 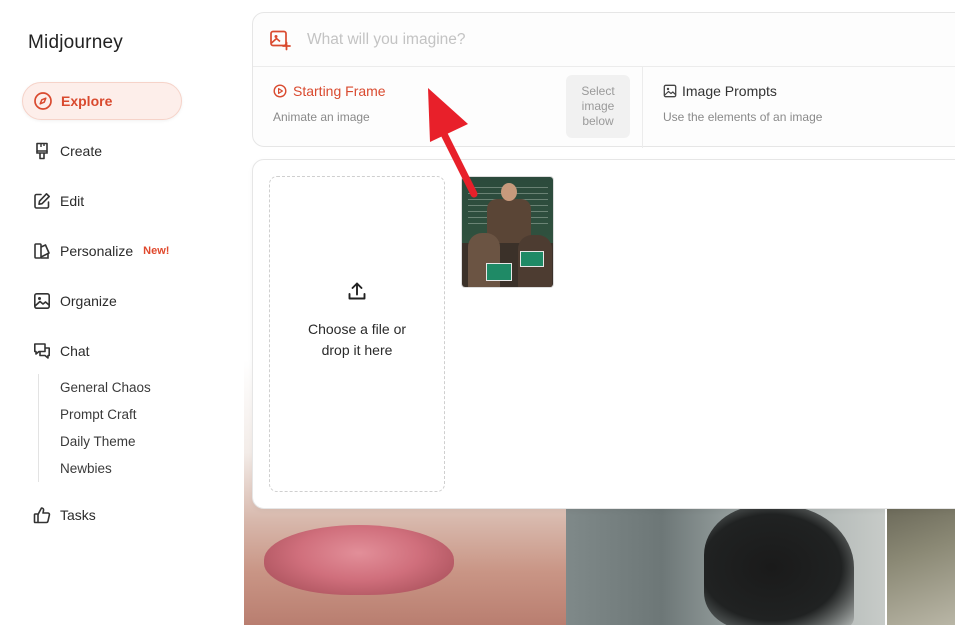 What do you see at coordinates (78, 515) in the screenshot?
I see `sidebar-item-label: Tasks` at bounding box center [78, 515].